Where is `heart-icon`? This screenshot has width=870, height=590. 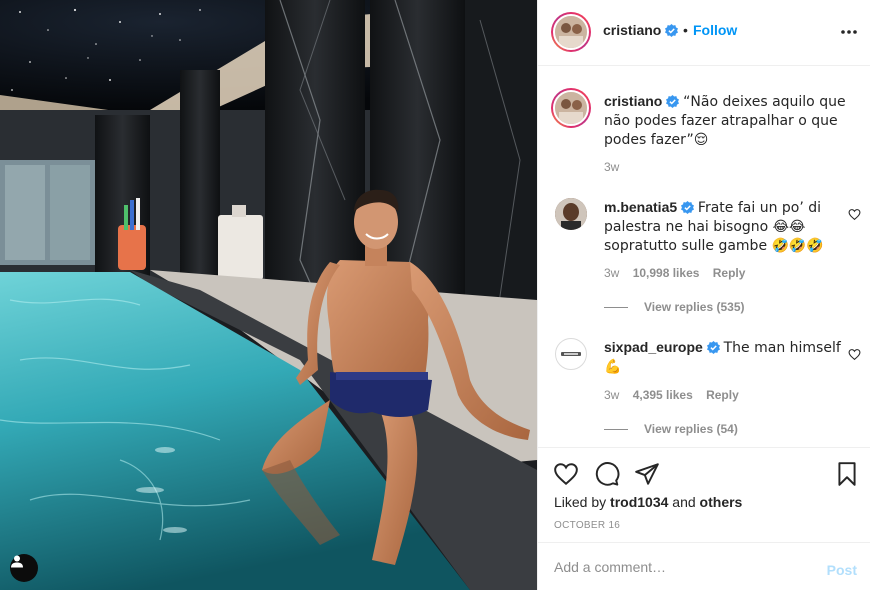 heart-icon is located at coordinates (566, 474).